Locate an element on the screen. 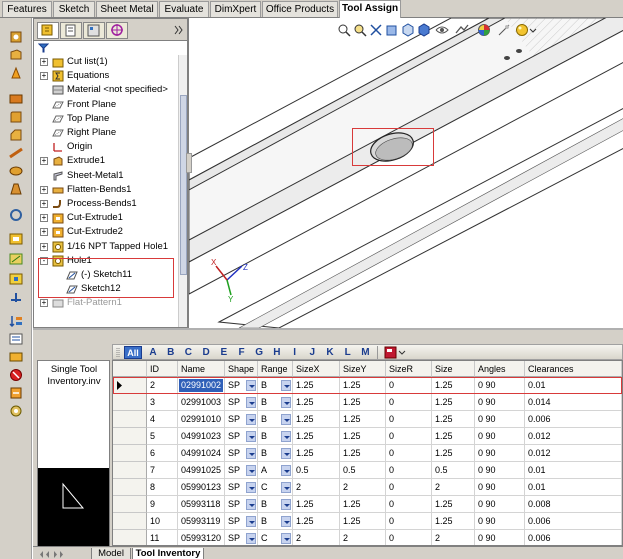  cell-name: 02991010 is located at coordinates (201, 419).